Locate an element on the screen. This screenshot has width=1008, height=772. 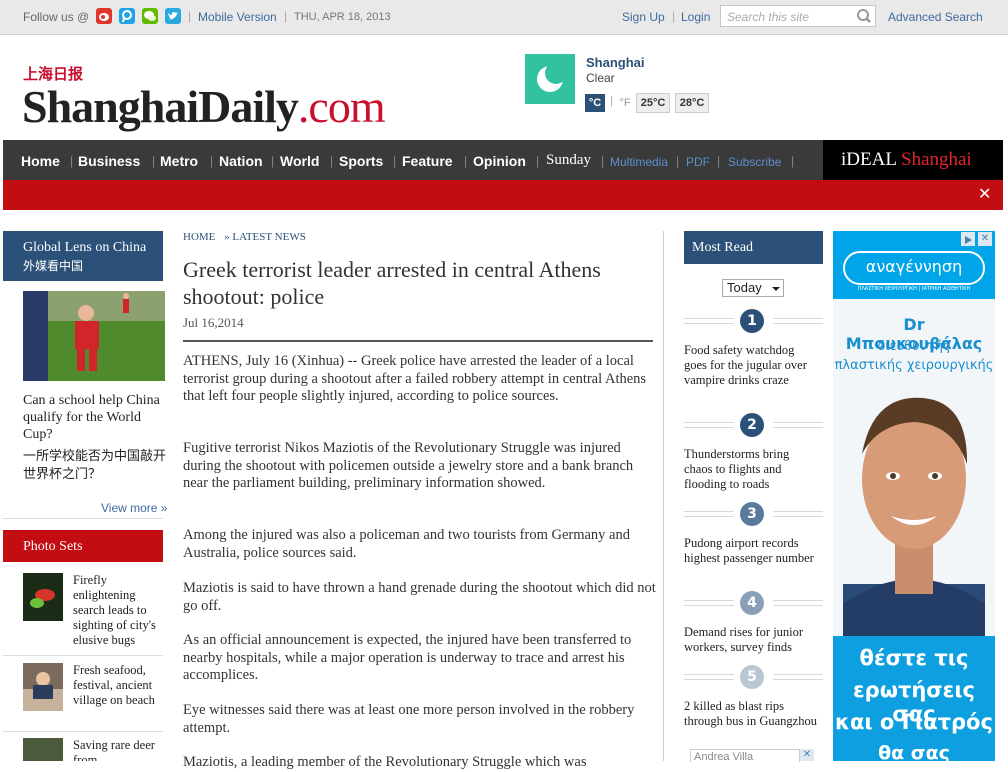
doctor-portrait is located at coordinates (914, 516).